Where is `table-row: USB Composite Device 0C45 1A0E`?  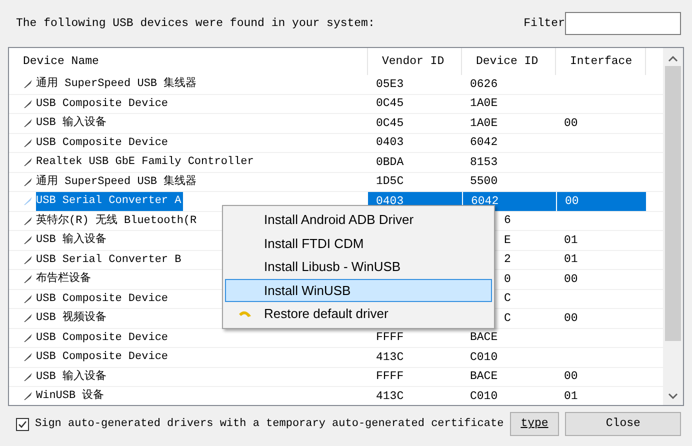
table-row: USB Composite Device 0C45 1A0E is located at coordinates (336, 104).